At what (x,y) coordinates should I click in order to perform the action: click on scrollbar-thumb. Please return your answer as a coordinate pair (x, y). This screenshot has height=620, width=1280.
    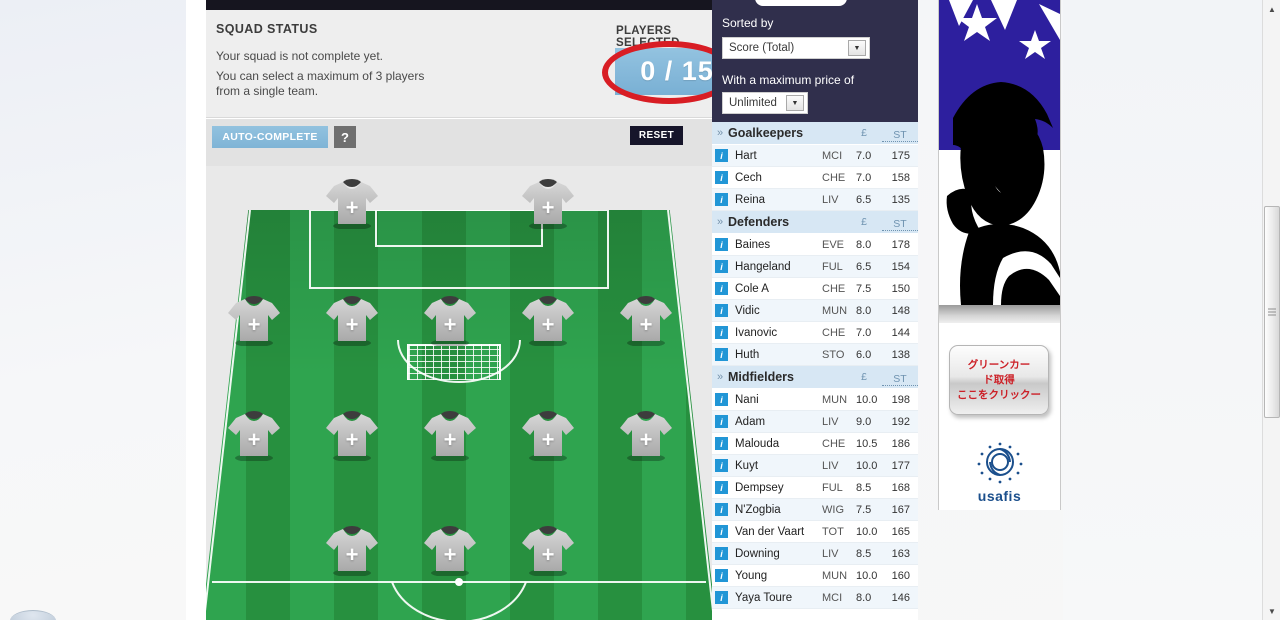
    Looking at the image, I should click on (1272, 312).